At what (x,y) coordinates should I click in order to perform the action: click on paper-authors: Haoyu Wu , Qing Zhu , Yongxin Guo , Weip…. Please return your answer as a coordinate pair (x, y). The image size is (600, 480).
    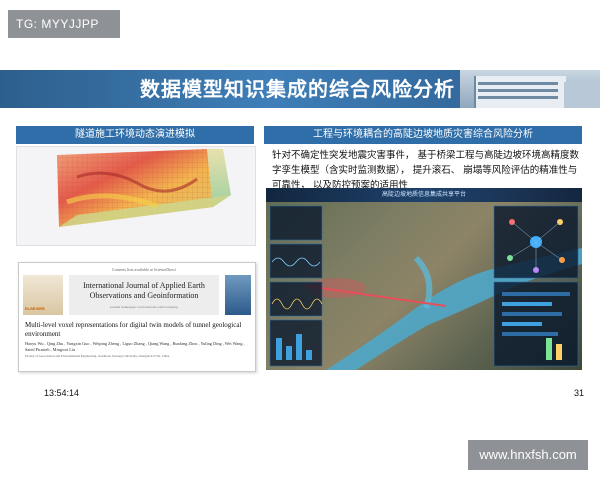
    Looking at the image, I should click on (135, 346).